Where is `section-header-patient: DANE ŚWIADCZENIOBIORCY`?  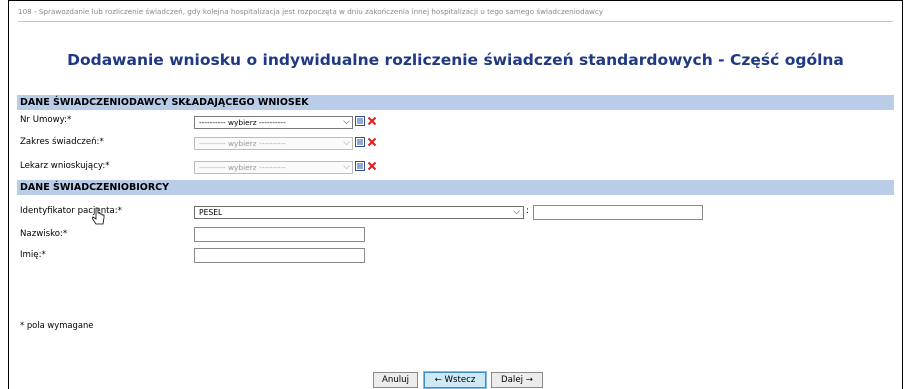 section-header-patient: DANE ŚWIADCZENIOBIORCY is located at coordinates (455, 187).